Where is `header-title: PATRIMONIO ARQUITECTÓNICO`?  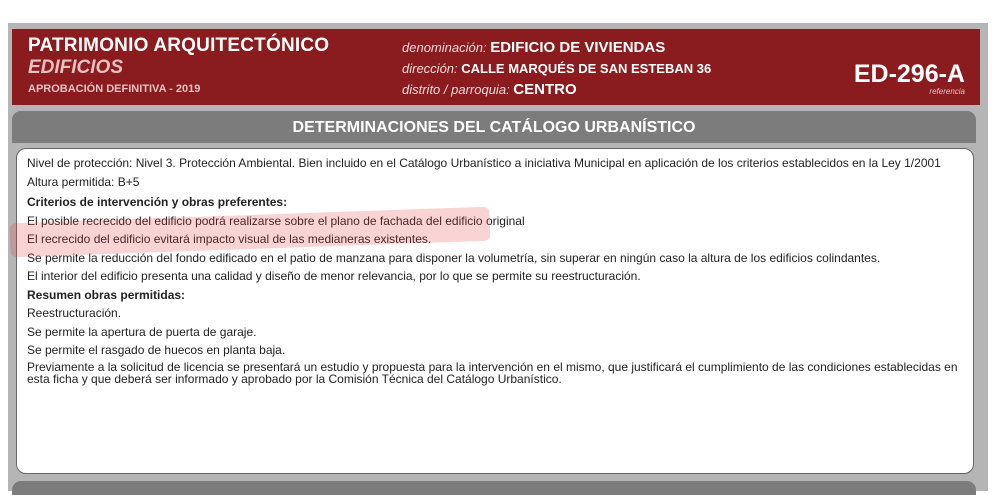 header-title: PATRIMONIO ARQUITECTÓNICO is located at coordinates (179, 45).